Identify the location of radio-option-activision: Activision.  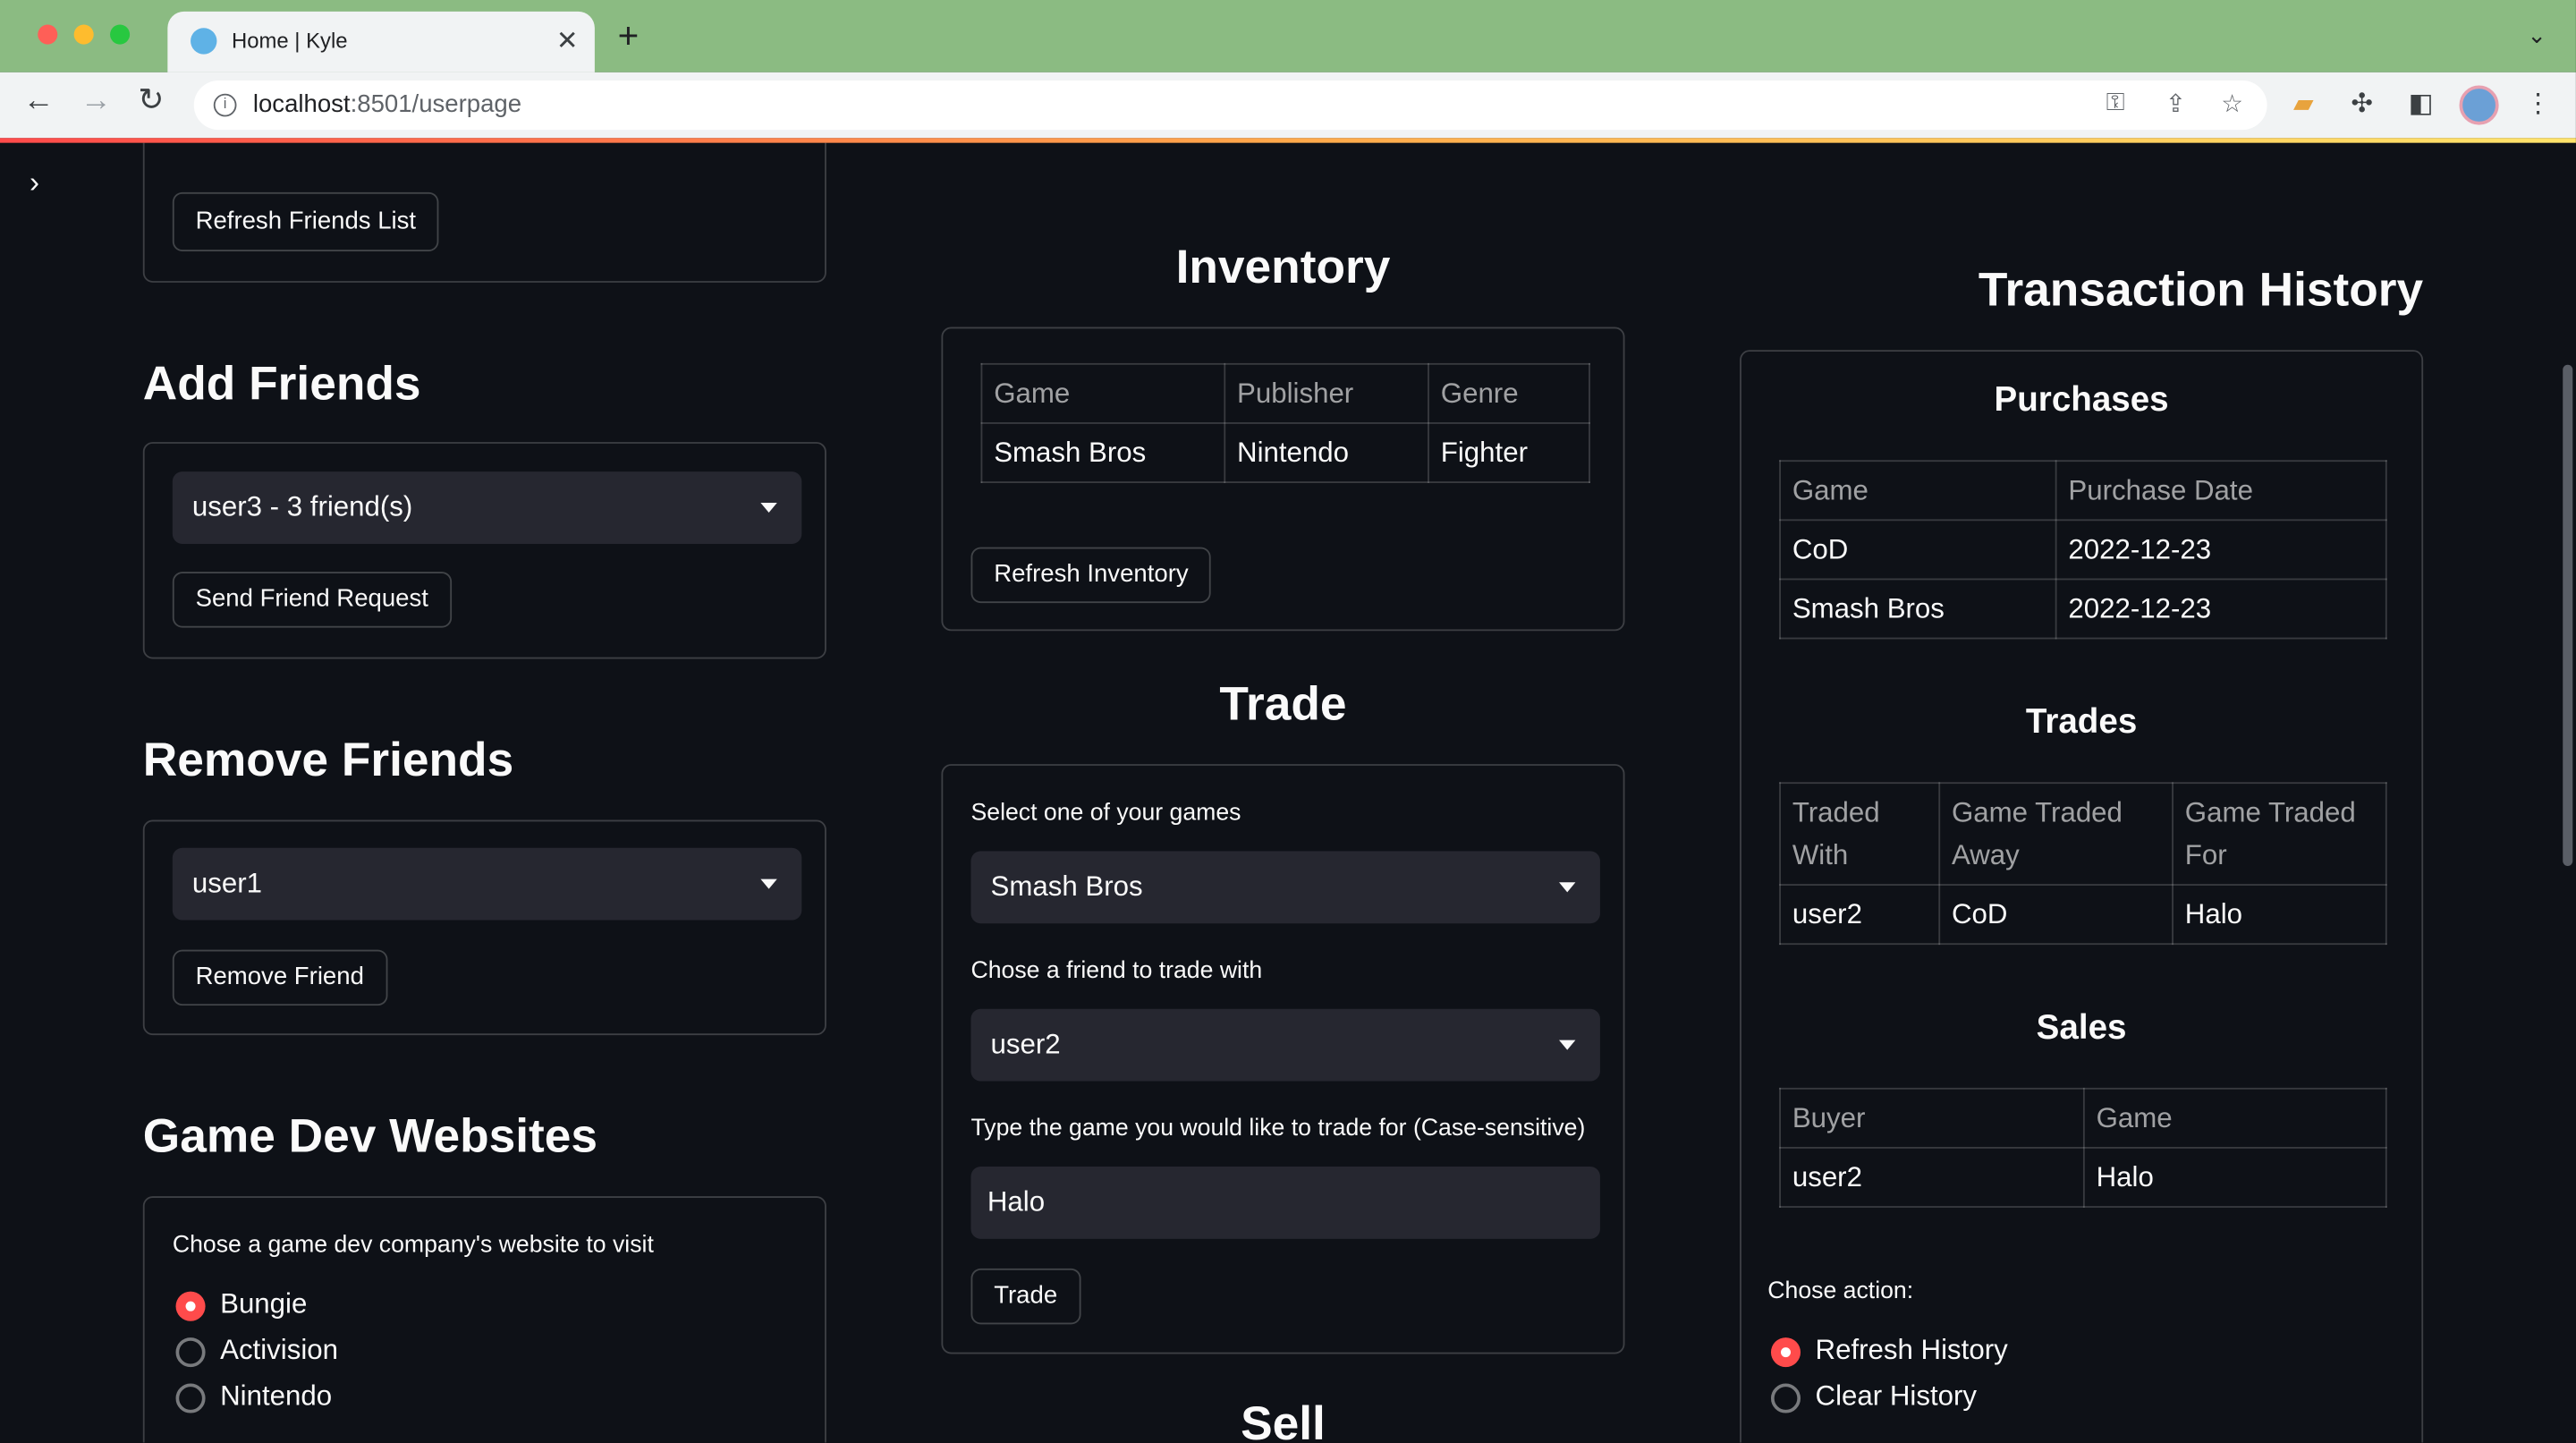
(339, 1352).